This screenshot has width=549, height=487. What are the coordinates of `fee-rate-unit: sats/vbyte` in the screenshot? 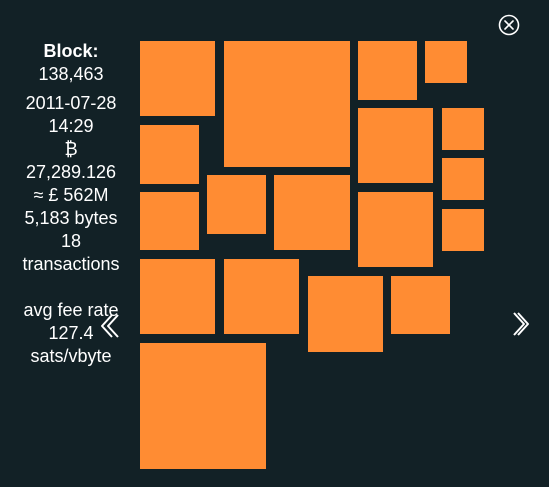 It's located at (71, 356).